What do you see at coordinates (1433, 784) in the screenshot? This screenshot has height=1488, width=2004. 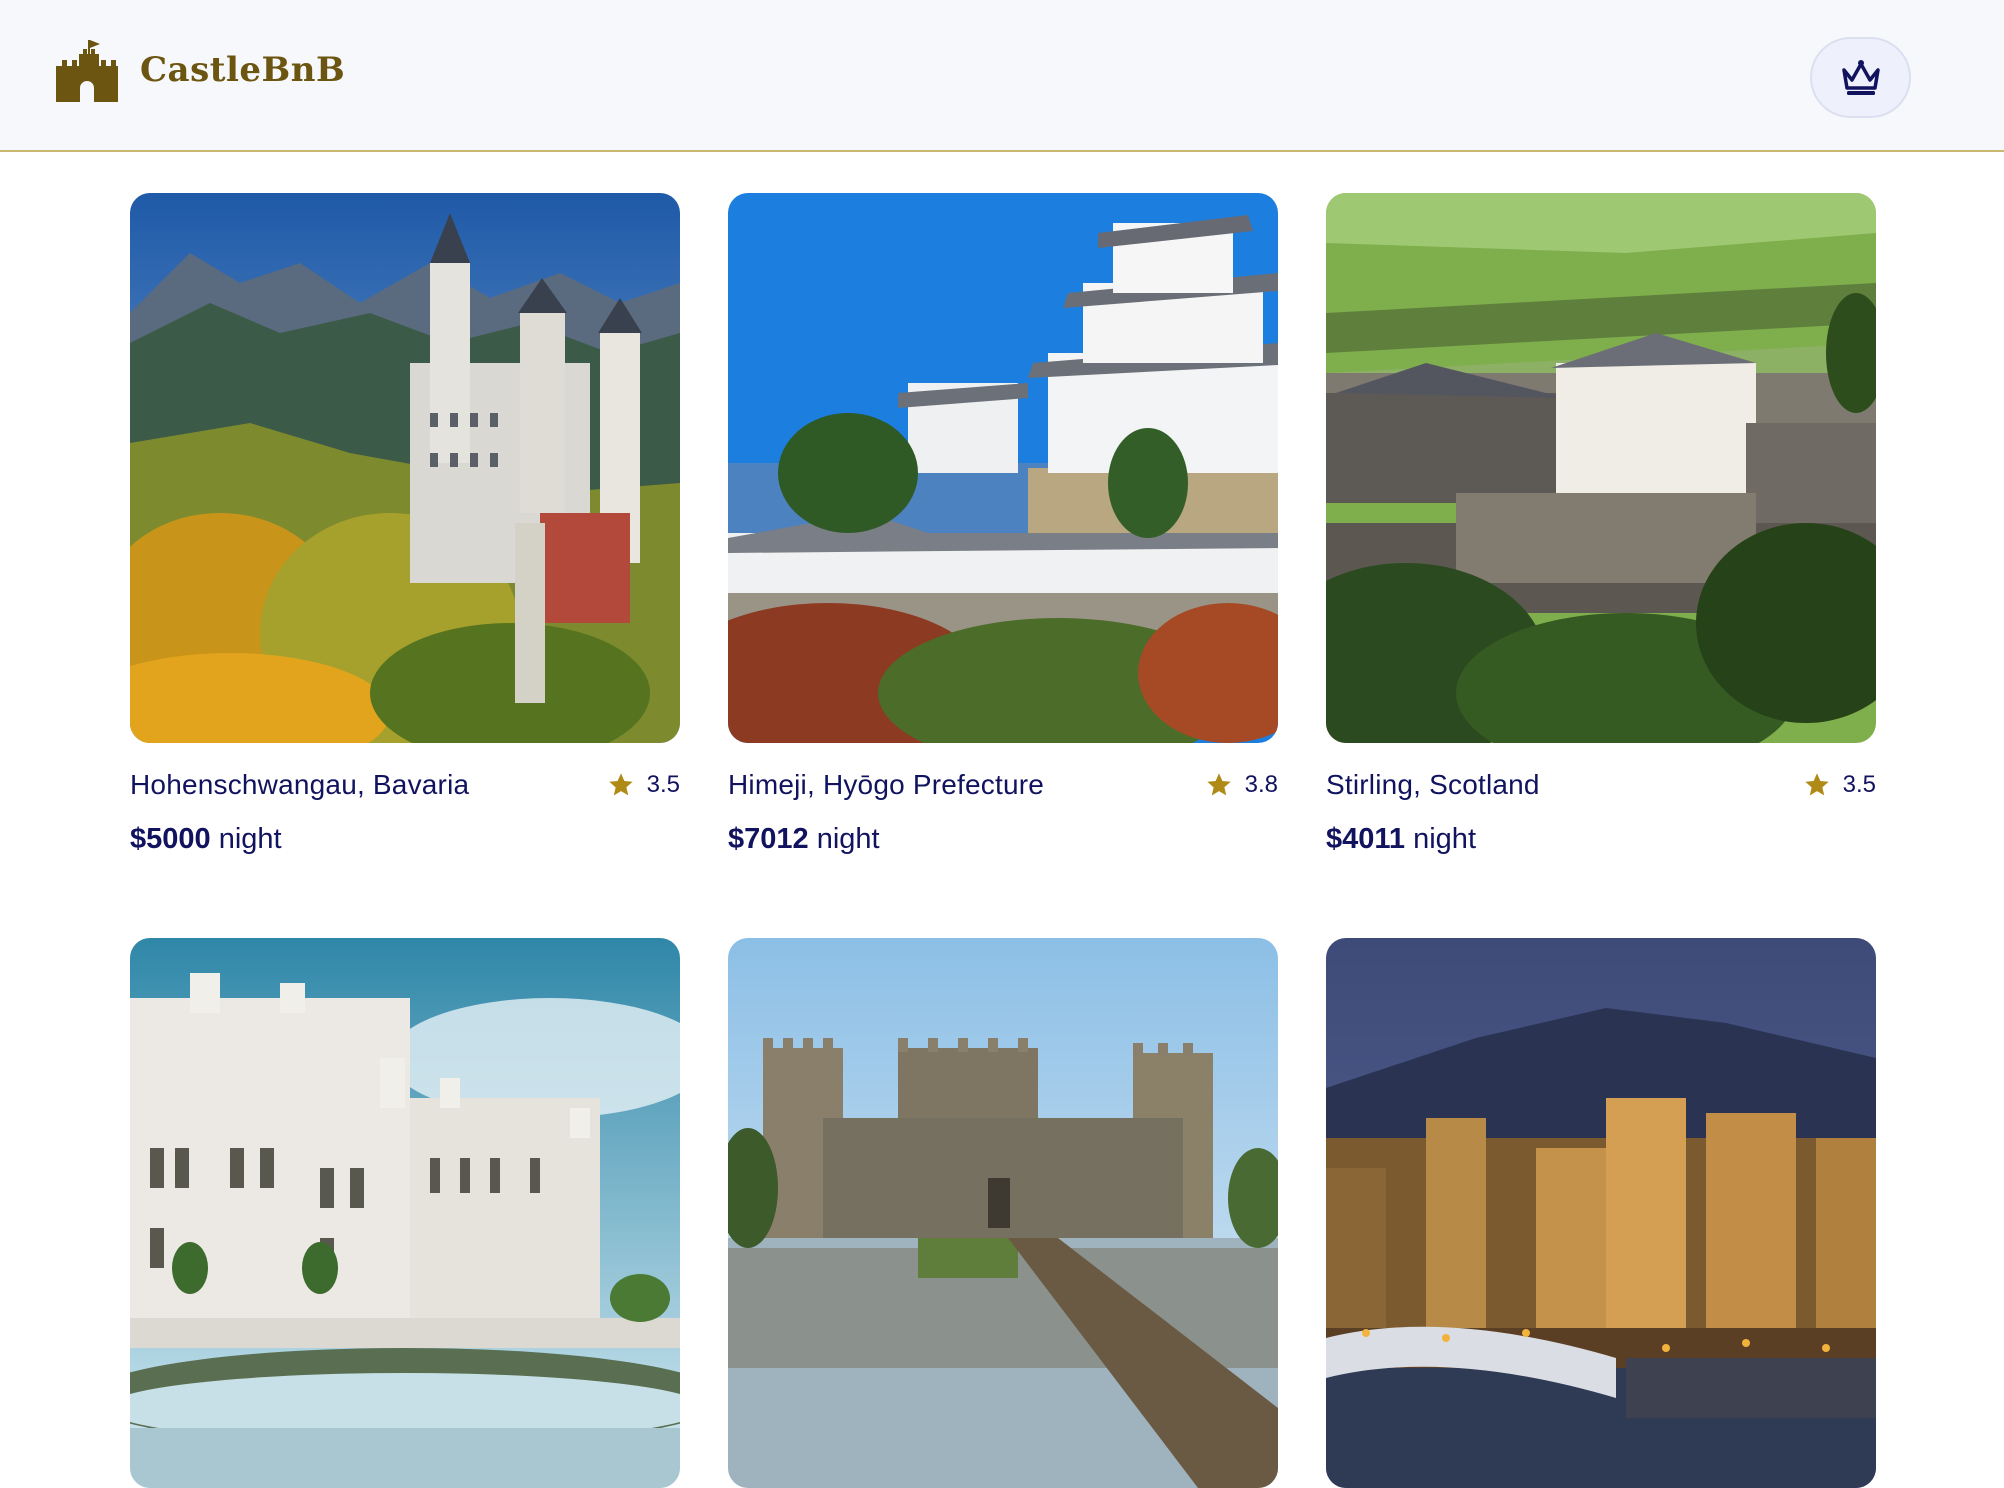 I see `listing-location: Stirling, Scotland` at bounding box center [1433, 784].